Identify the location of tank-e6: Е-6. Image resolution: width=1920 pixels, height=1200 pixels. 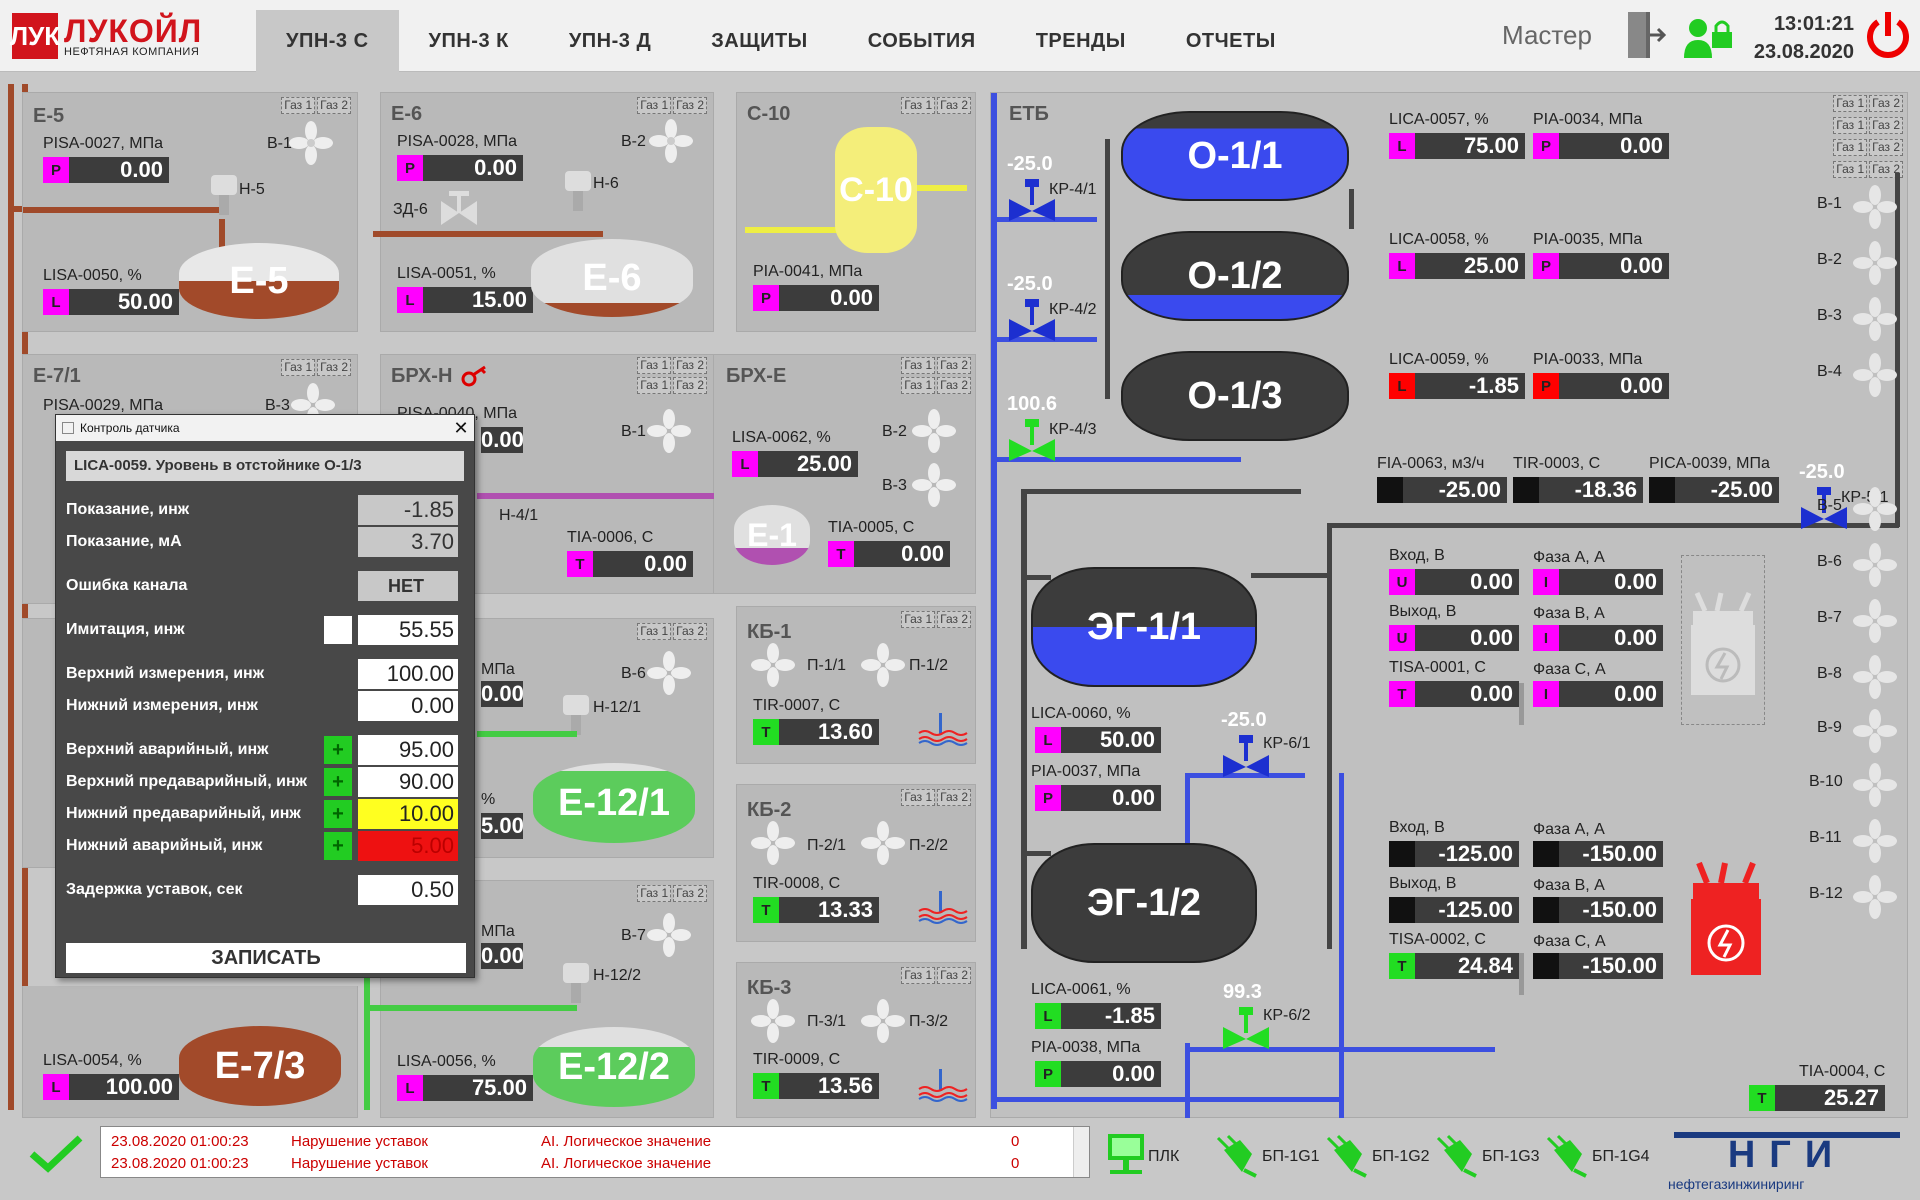
(612, 278).